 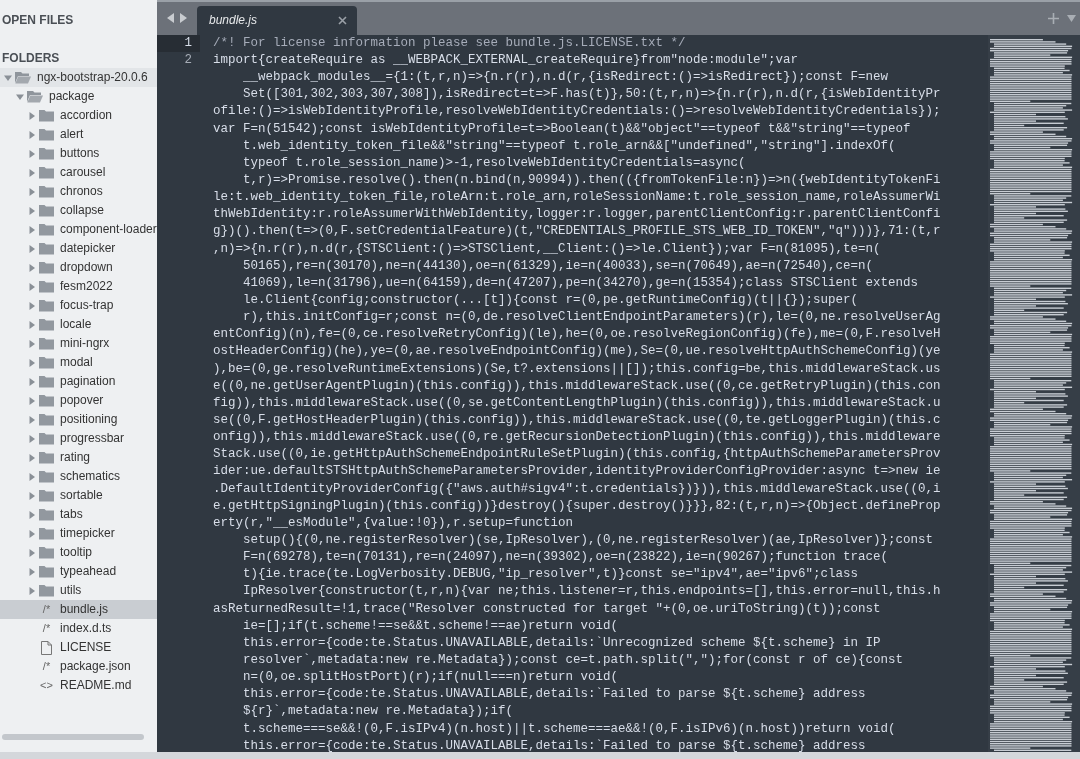 What do you see at coordinates (46, 685) in the screenshot?
I see `file-type-icon: <>` at bounding box center [46, 685].